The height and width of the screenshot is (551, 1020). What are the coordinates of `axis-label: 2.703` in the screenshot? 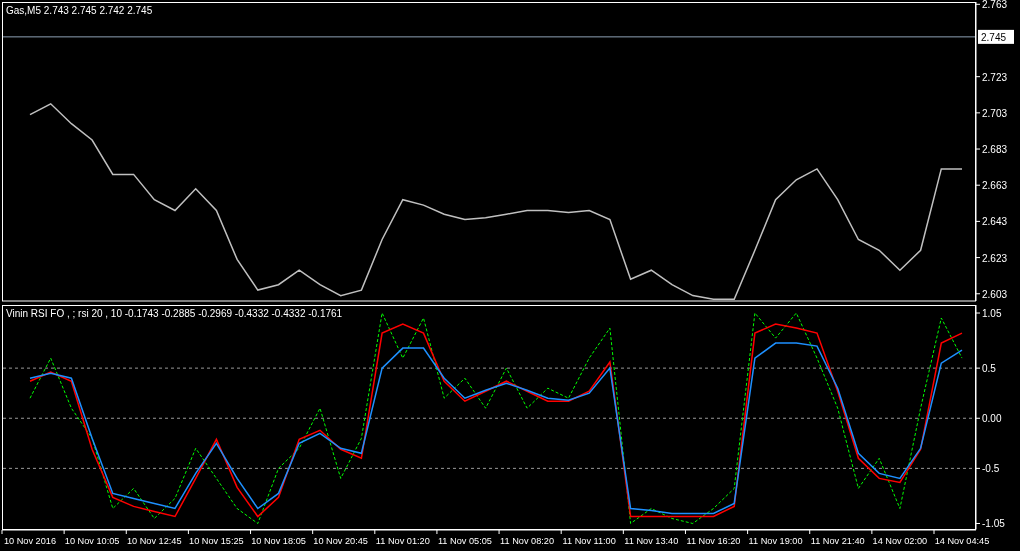 It's located at (995, 113).